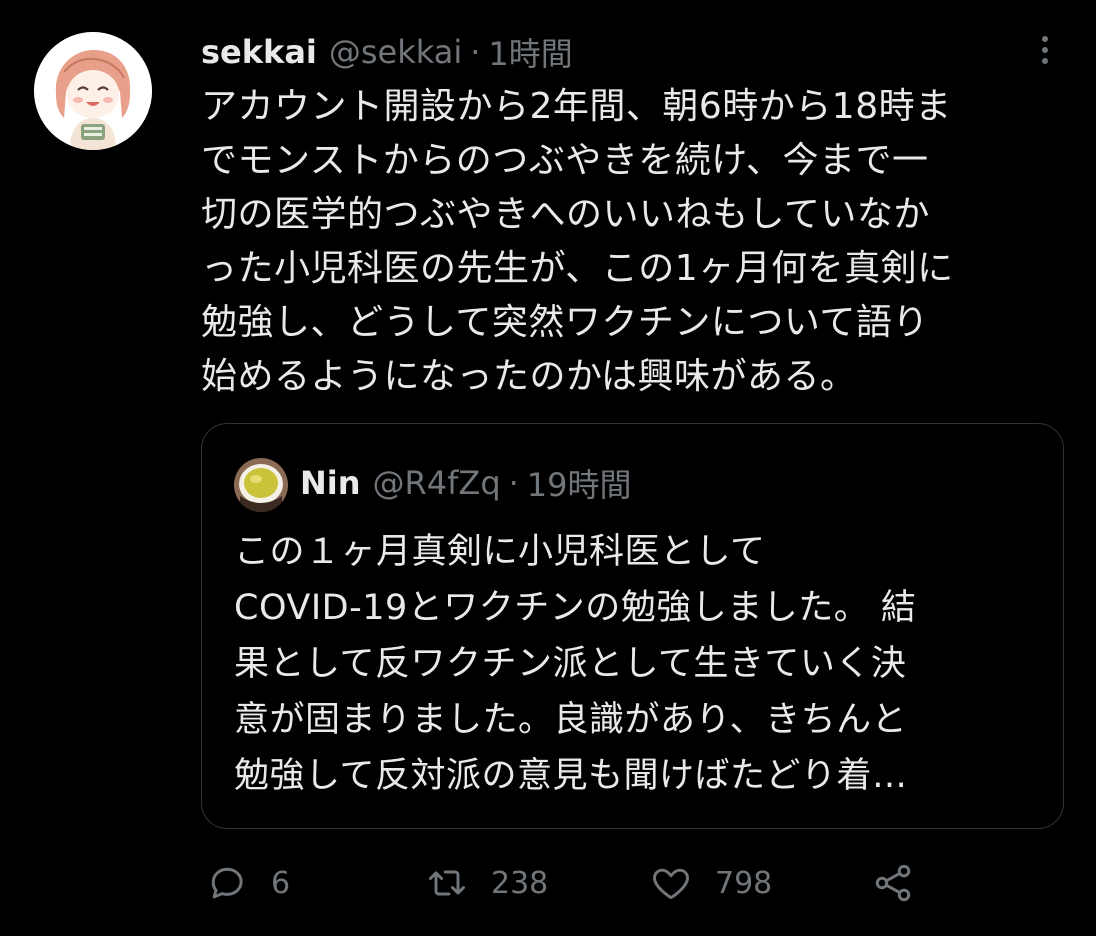 The width and height of the screenshot is (1096, 936). What do you see at coordinates (565, 160) in the screenshot?
I see `tweet-text-line: でモンストからのつぶやきを続け、今まで一` at bounding box center [565, 160].